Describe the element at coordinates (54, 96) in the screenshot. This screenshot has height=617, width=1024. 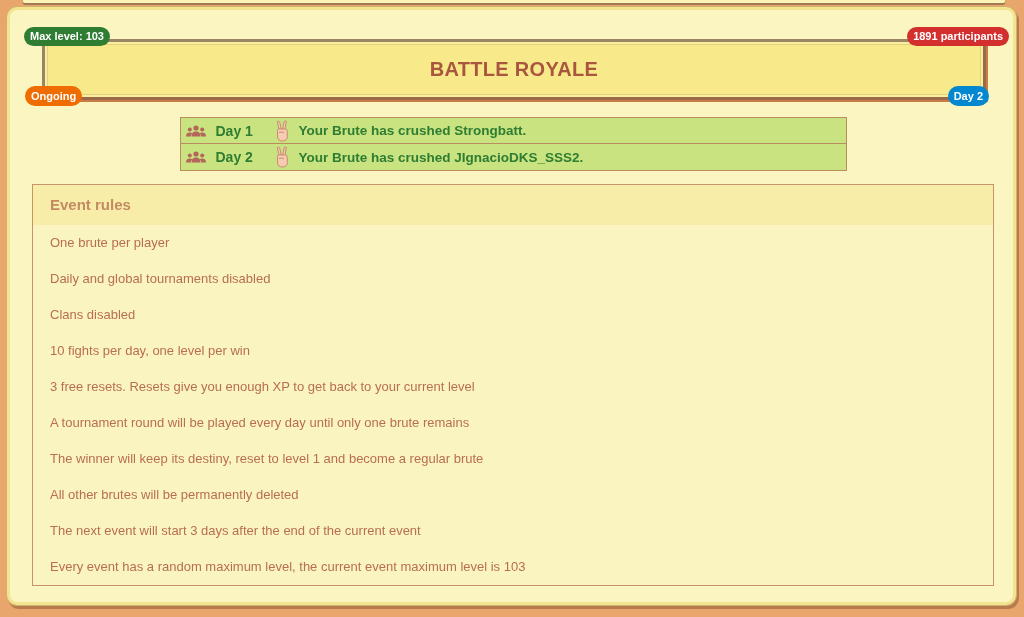
I see `status-badge: Ongoing` at that location.